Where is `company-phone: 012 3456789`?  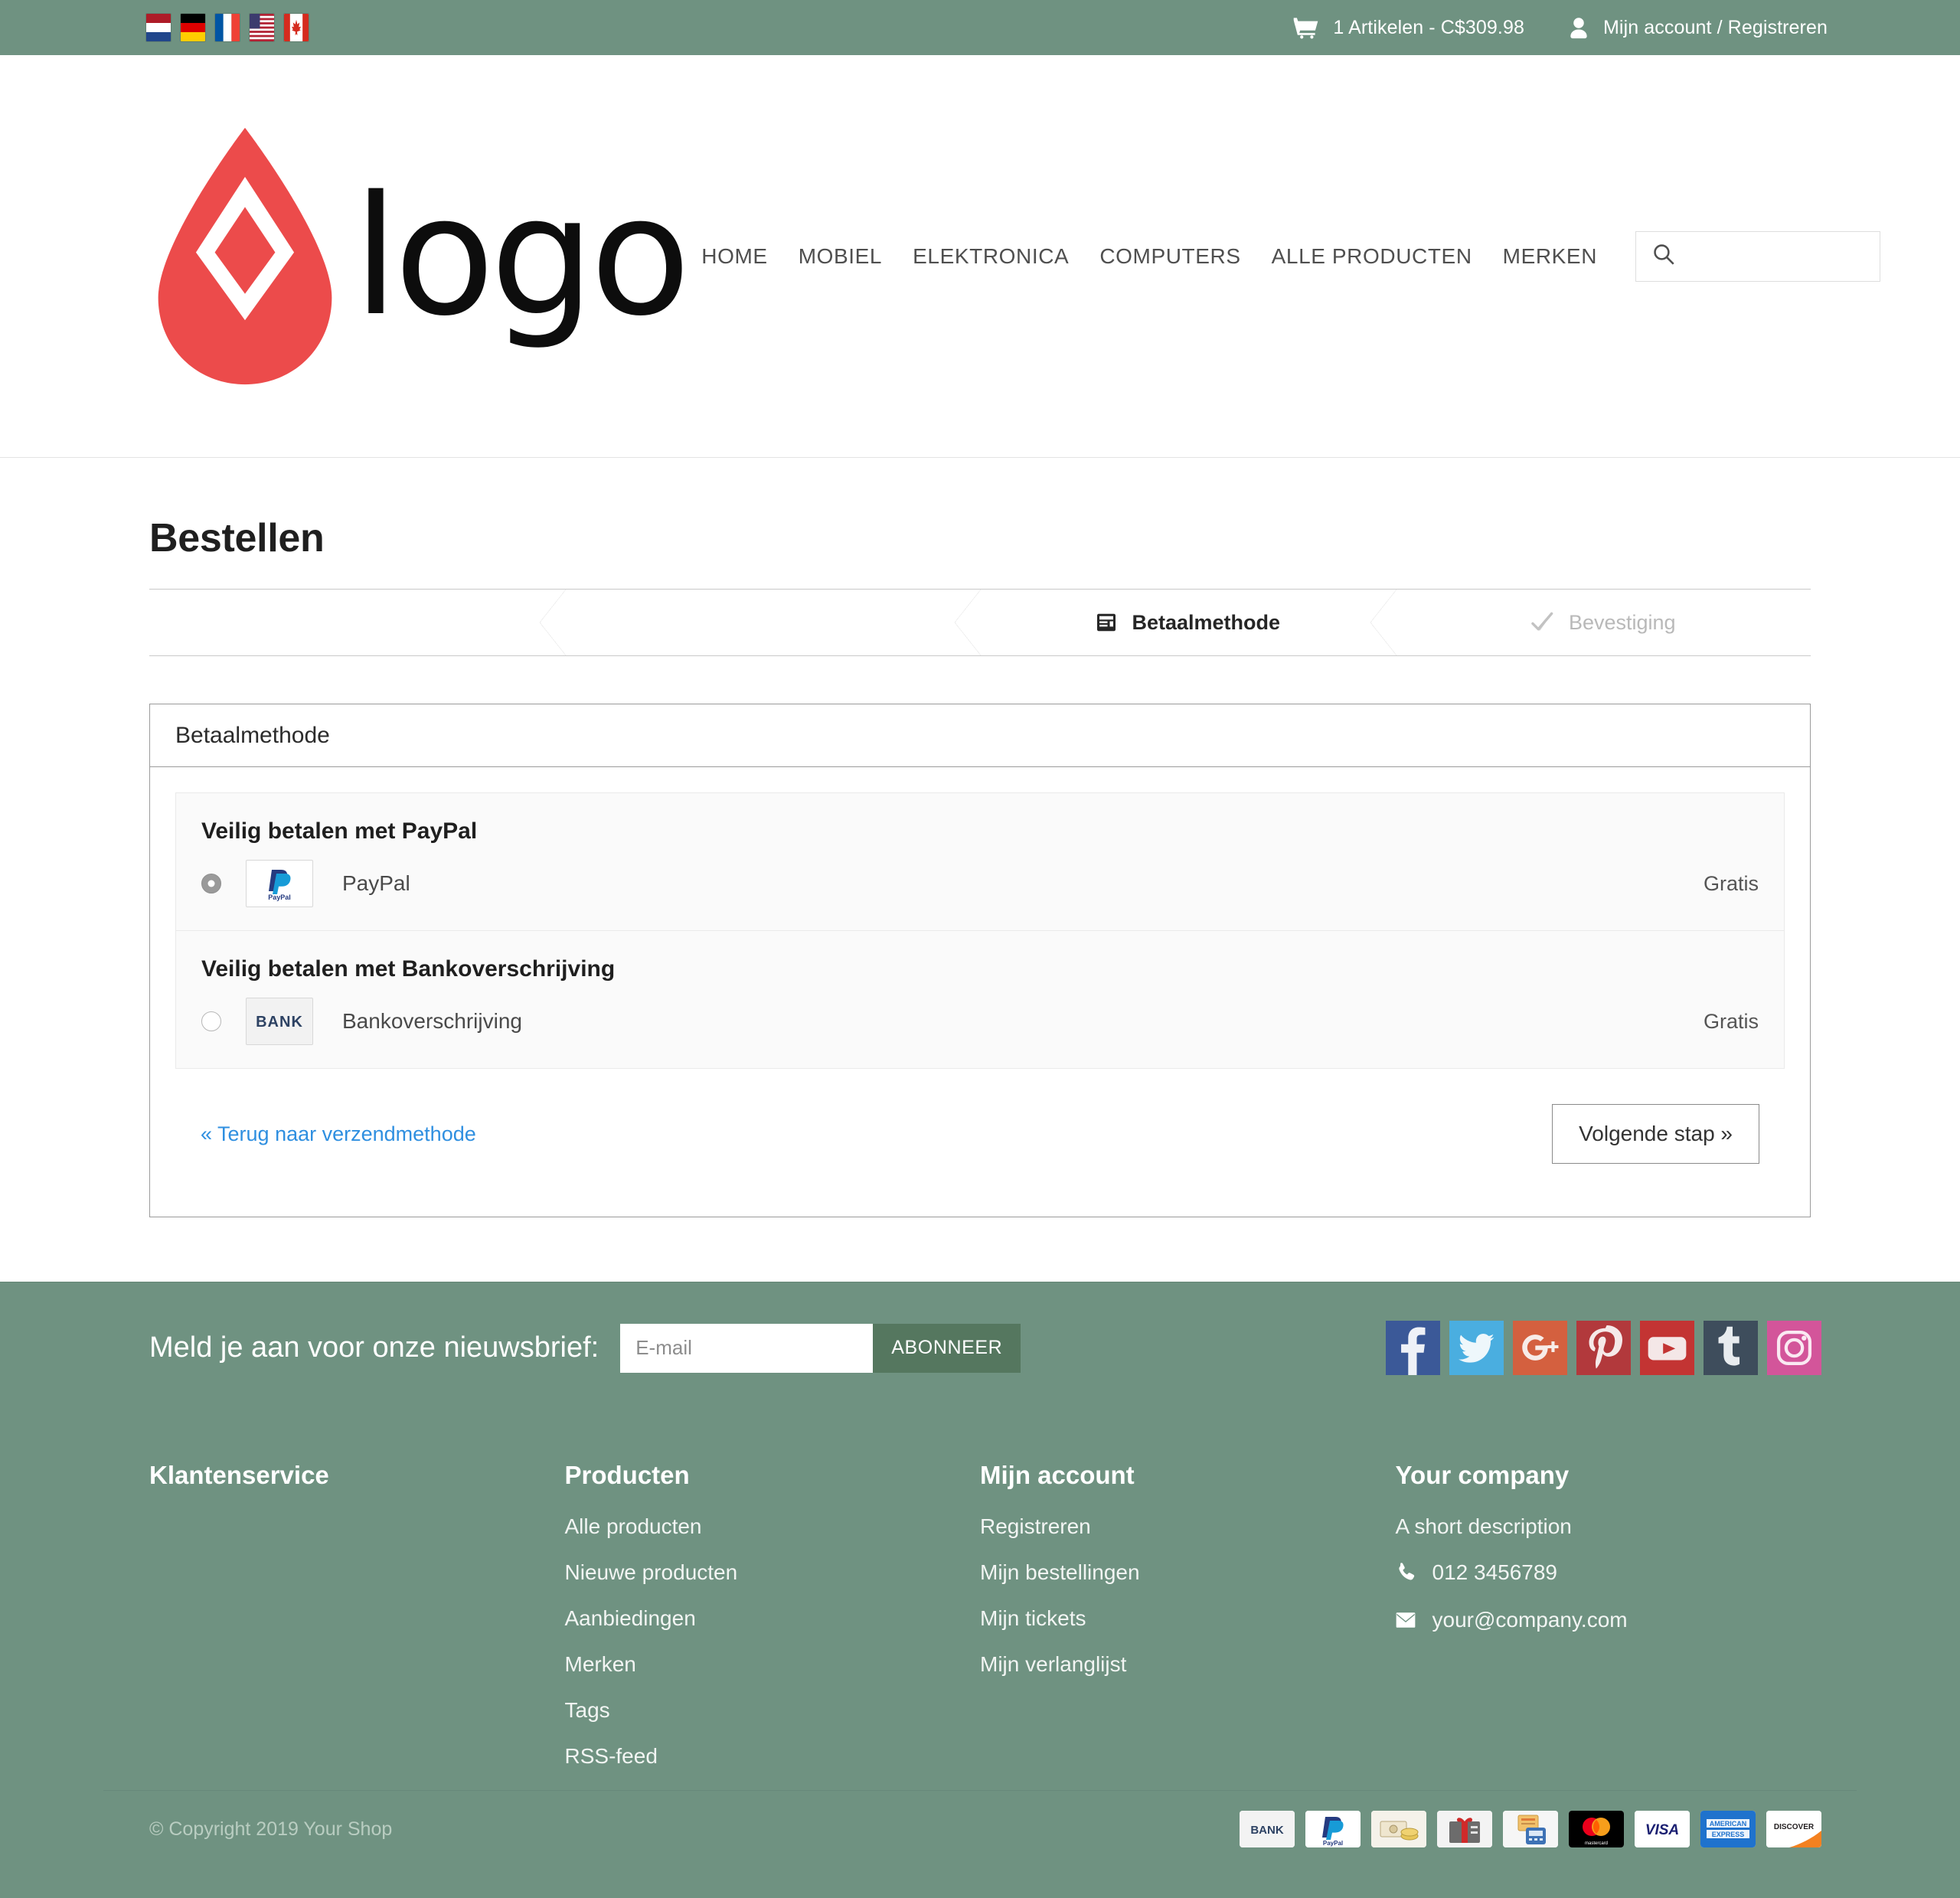 company-phone: 012 3456789 is located at coordinates (1603, 1572).